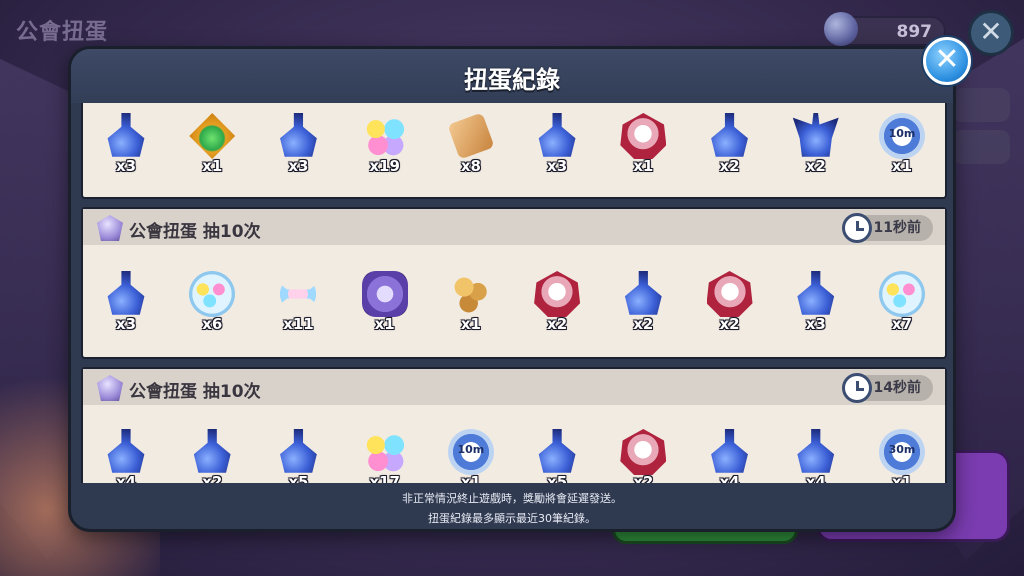  I want to click on close-button: ✕, so click(947, 61).